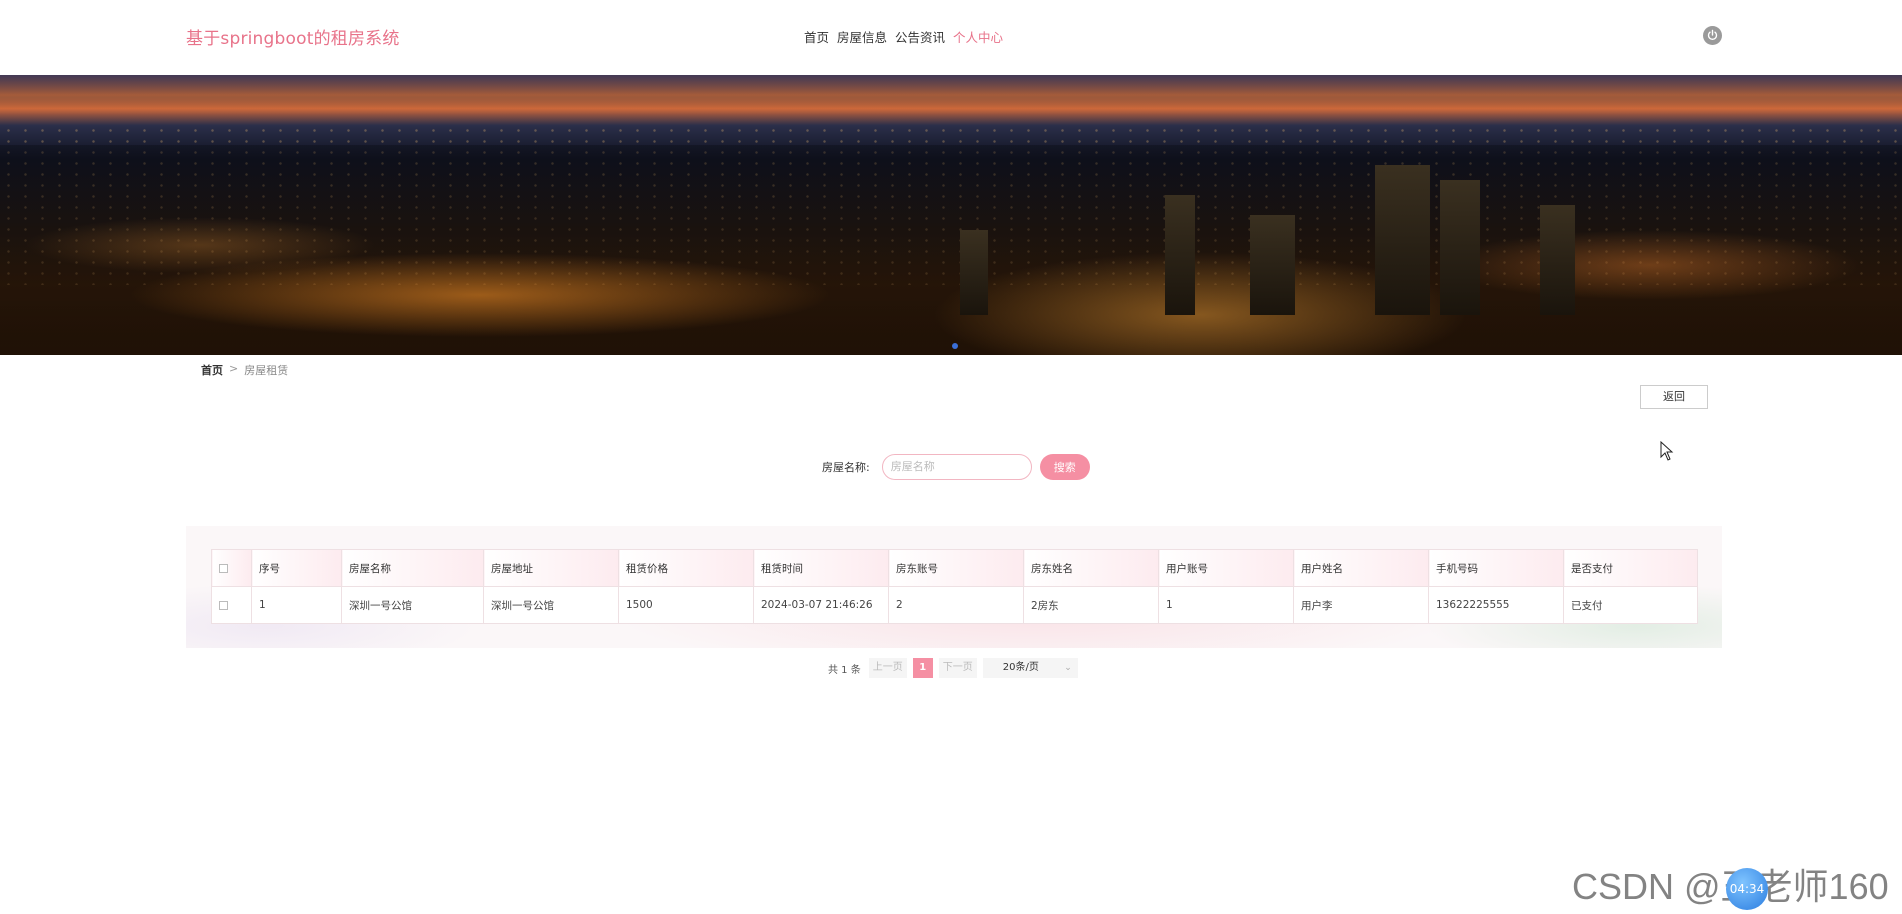 The image size is (1902, 914). I want to click on column-header: 用户姓名, so click(1361, 568).